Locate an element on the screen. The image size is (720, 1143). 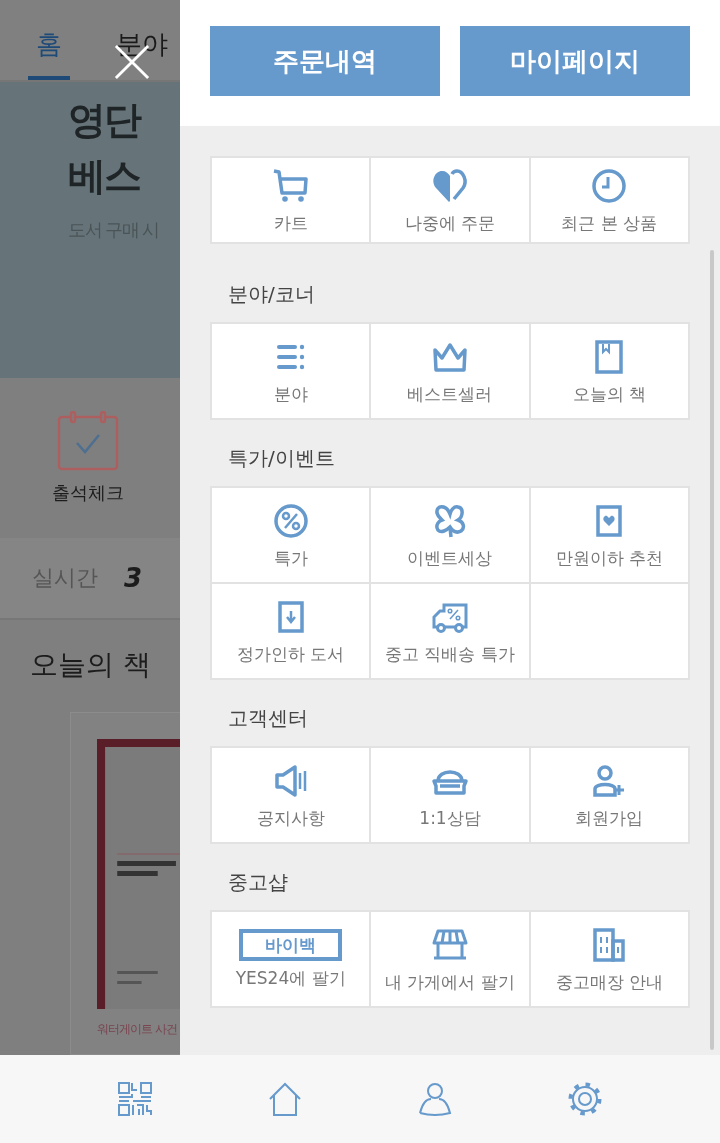
home-icon is located at coordinates (285, 1099).